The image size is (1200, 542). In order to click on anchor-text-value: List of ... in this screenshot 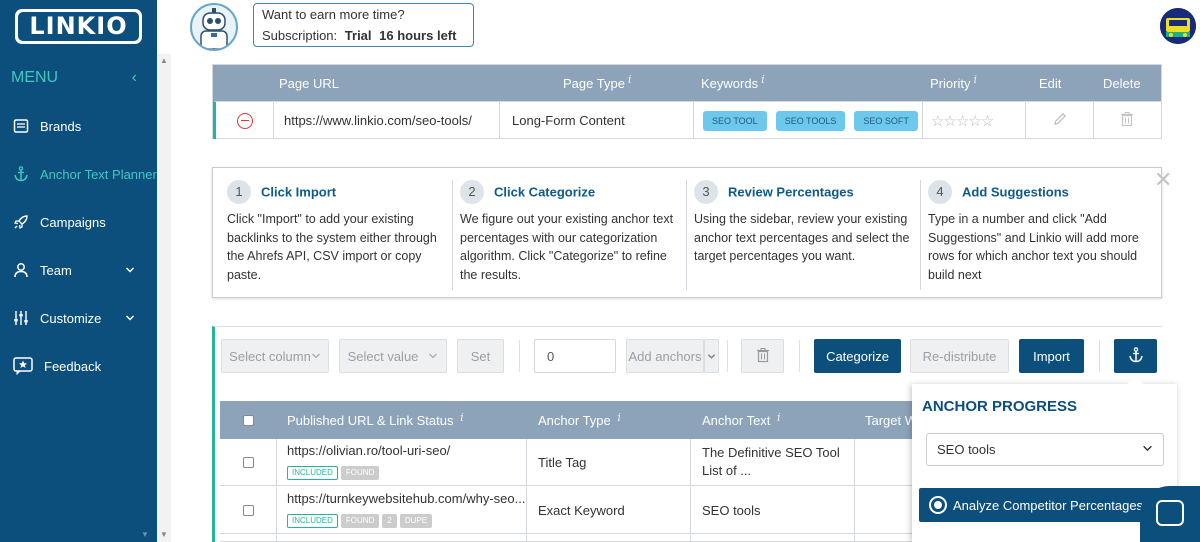, I will do `click(726, 471)`.